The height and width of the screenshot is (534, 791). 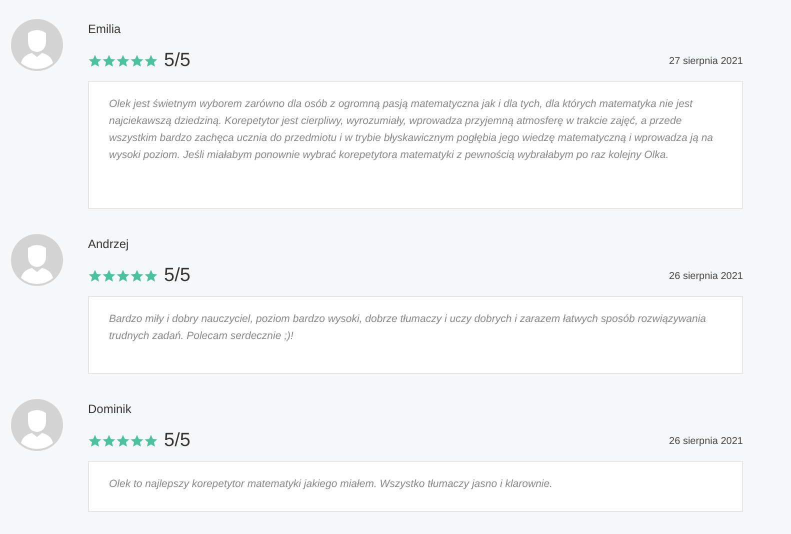 I want to click on review-text: Olek jest świetnym wyborem zarówno dla osób z ogromną pasją matematyczna jak i dla tych, dla których matematyka nie jest najciekawszą dziedziną. Korepetytor jest cierpliwy, wyrozumiały, wprowadza przyjemną atmosferę w trakcie zajęć, a przede wszystkim bardzo zachęca ucznia do przedmiotu i w trybie błyskawicznym pogłębia jego wiedzę matematyczną i wprowadza ją na wysoki poziom. Jeśli miałabym ponownie wybrać korepetytora matematyki z pewnością wybrałabym po raz kolejny Olka., so click(x=411, y=130).